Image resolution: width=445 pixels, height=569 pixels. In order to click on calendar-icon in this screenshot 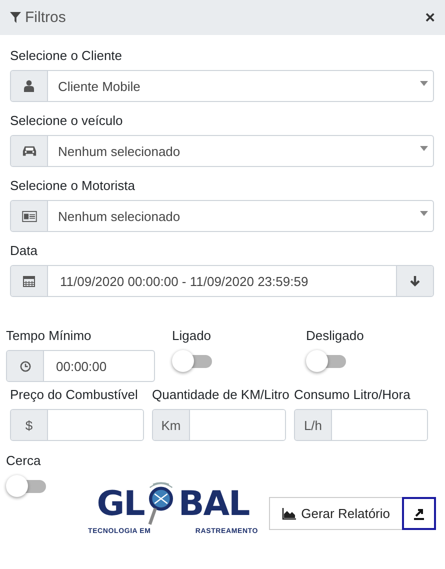, I will do `click(29, 281)`.